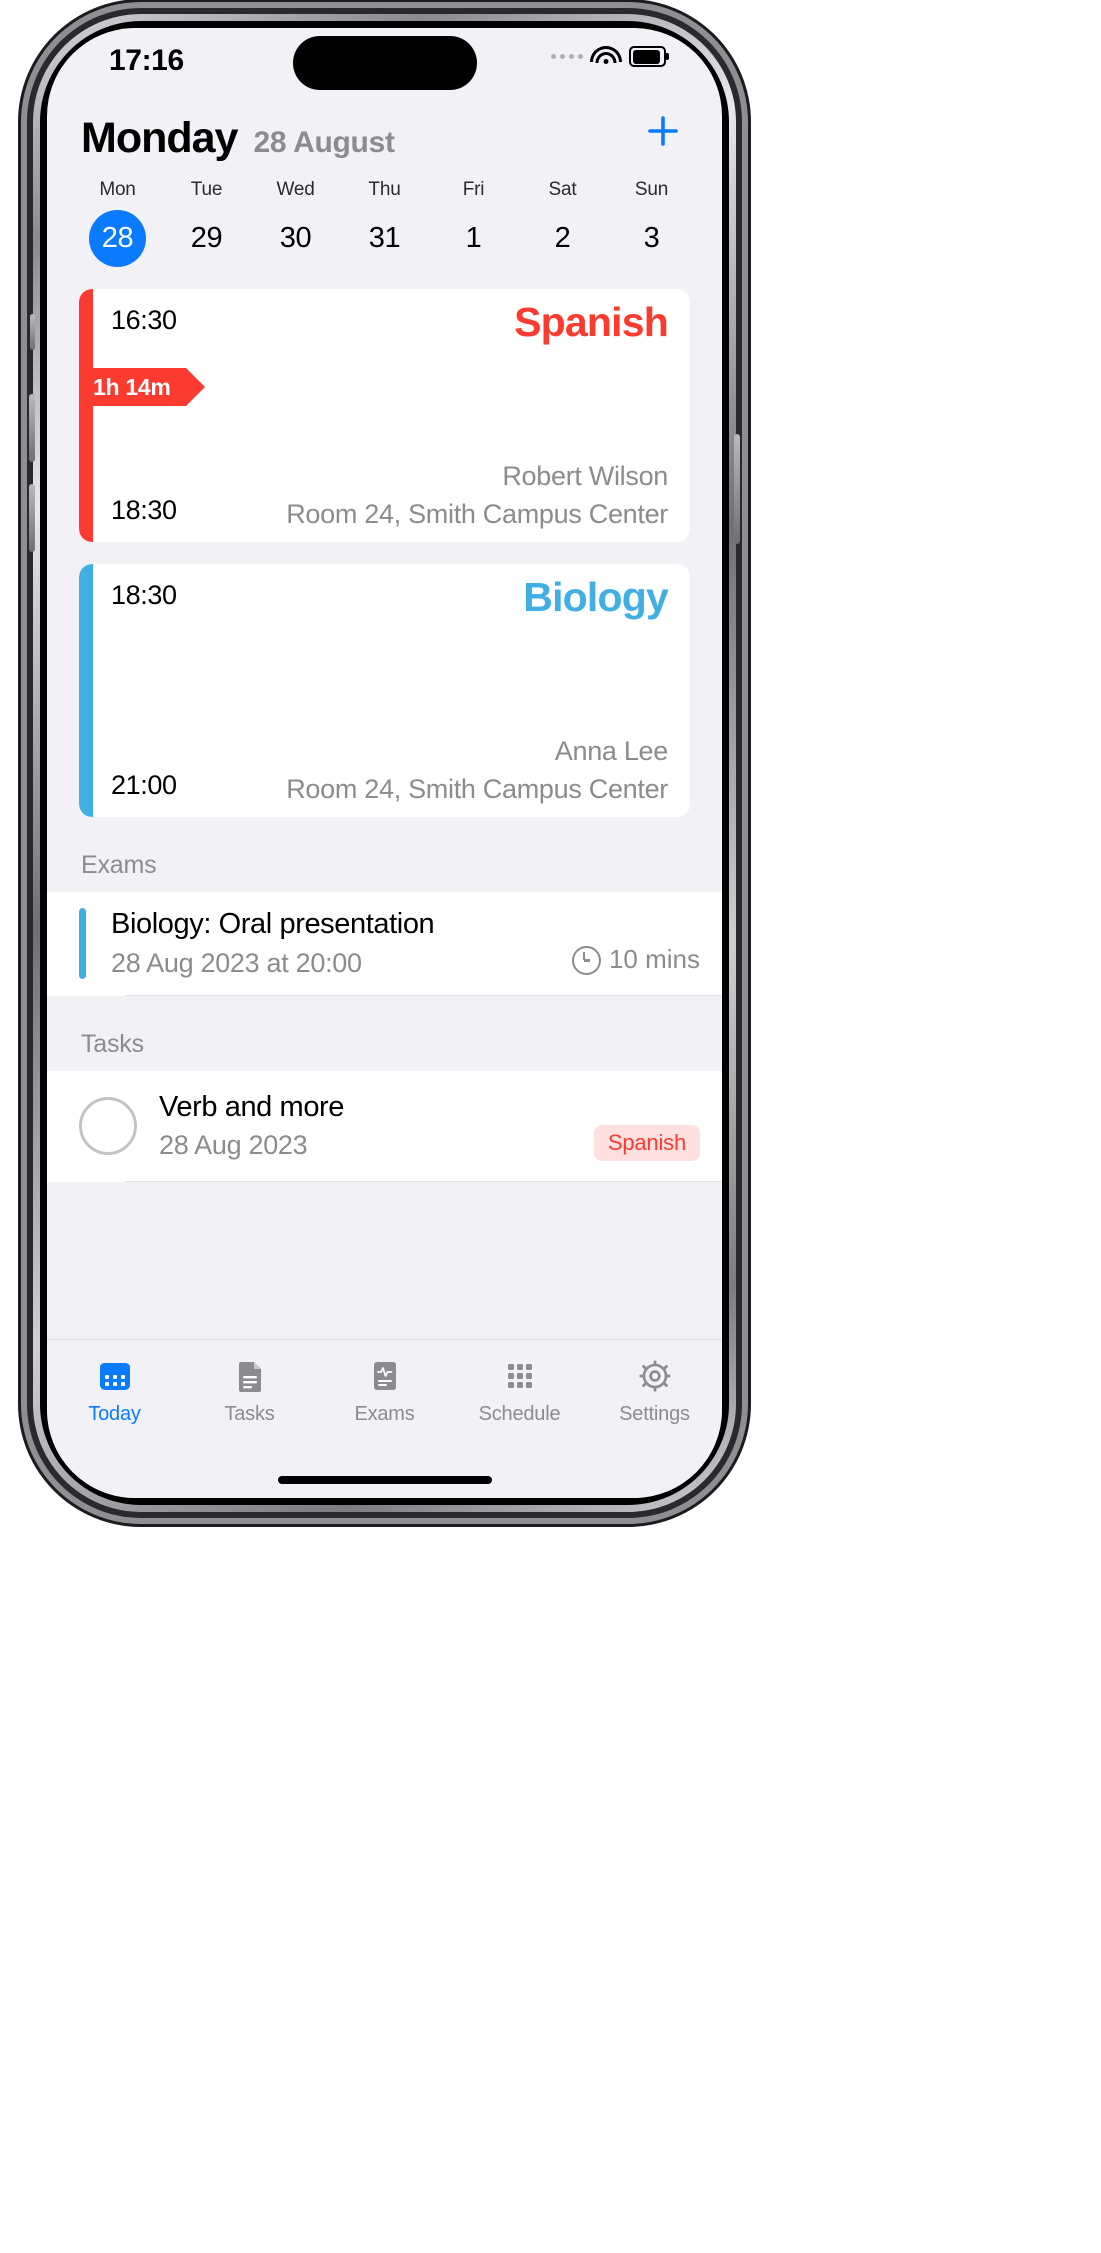 The height and width of the screenshot is (2253, 1101). Describe the element at coordinates (562, 238) in the screenshot. I see `weekday-number: 2` at that location.